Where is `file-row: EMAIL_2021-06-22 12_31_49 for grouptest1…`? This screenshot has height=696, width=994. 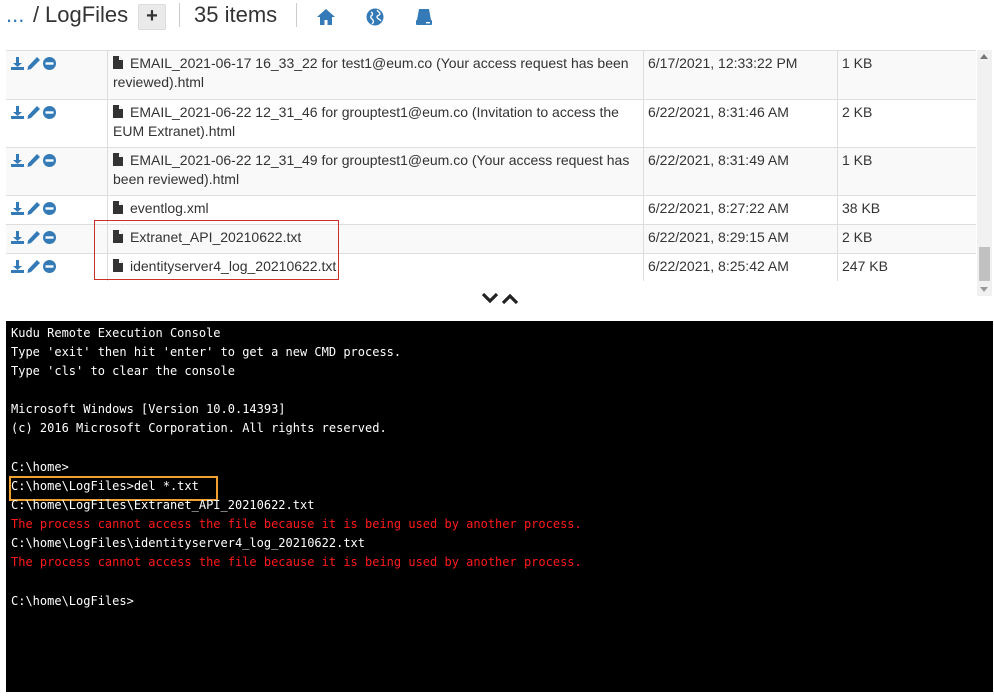
file-row: EMAIL_2021-06-22 12_31_49 for grouptest1… is located at coordinates (491, 171).